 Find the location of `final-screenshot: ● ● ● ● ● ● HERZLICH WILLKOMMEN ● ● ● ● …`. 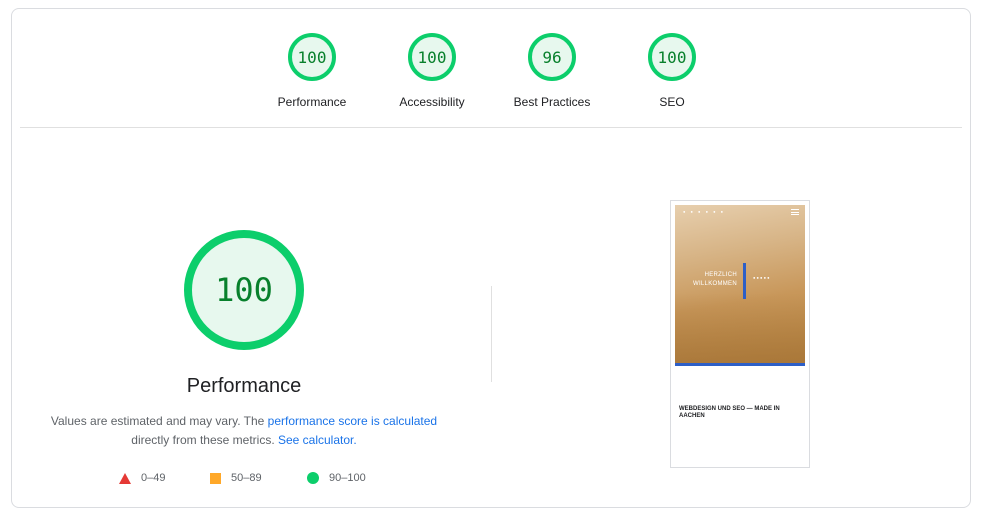

final-screenshot: ● ● ● ● ● ● HERZLICH WILLKOMMEN ● ● ● ● … is located at coordinates (740, 334).